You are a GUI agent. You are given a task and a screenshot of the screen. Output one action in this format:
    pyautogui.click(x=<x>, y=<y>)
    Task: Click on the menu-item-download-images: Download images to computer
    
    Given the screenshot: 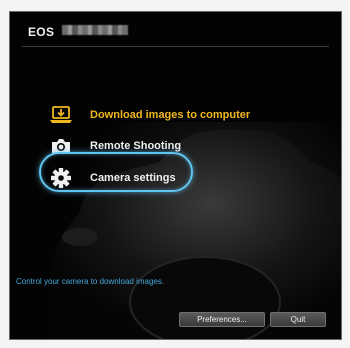 What is the action you would take?
    pyautogui.click(x=150, y=115)
    